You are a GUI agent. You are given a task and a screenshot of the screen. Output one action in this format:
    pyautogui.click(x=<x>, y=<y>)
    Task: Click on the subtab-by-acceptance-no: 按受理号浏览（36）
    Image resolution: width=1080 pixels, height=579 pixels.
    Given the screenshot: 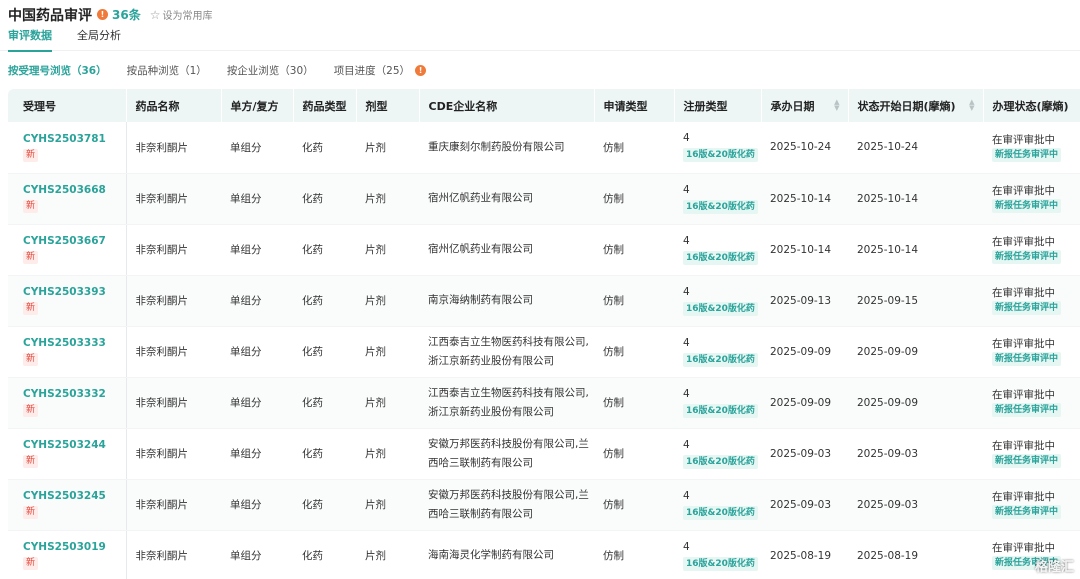 What is the action you would take?
    pyautogui.click(x=57, y=70)
    